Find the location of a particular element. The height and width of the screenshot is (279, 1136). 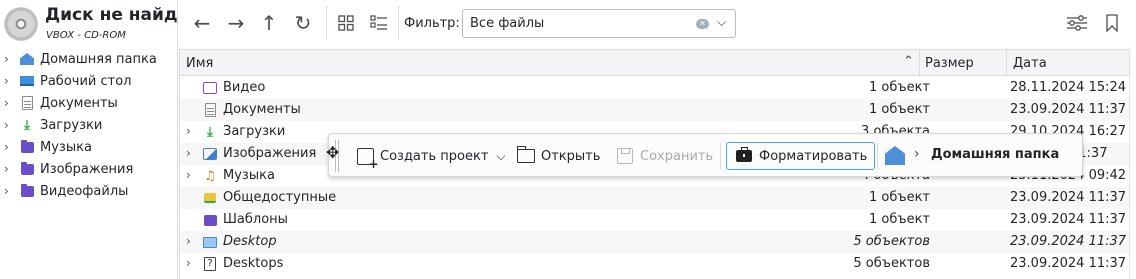

file-name: Desktop is located at coordinates (250, 241).